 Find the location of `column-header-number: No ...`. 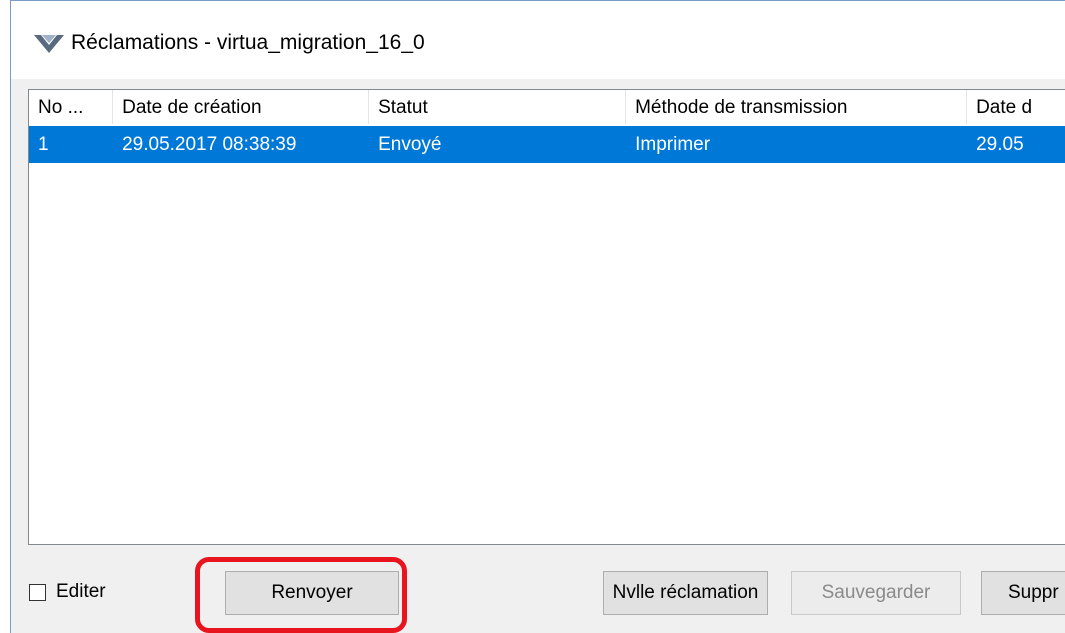

column-header-number: No ... is located at coordinates (71, 107).